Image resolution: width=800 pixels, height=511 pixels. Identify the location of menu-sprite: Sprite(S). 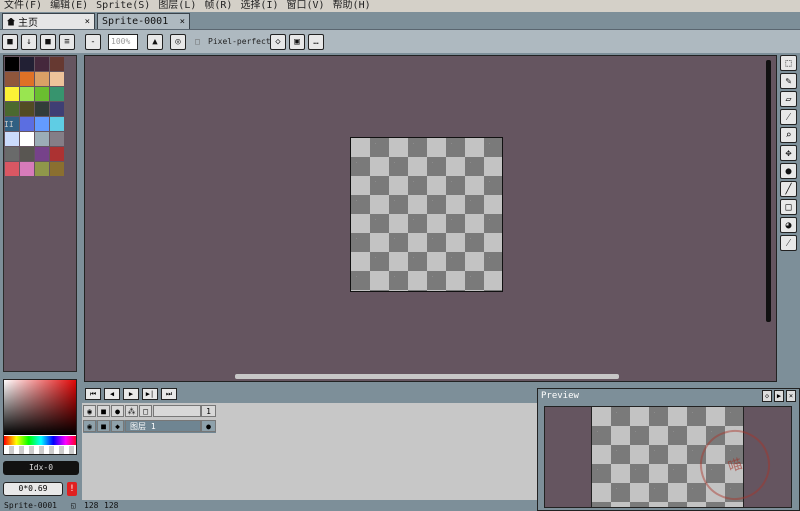
(123, 6).